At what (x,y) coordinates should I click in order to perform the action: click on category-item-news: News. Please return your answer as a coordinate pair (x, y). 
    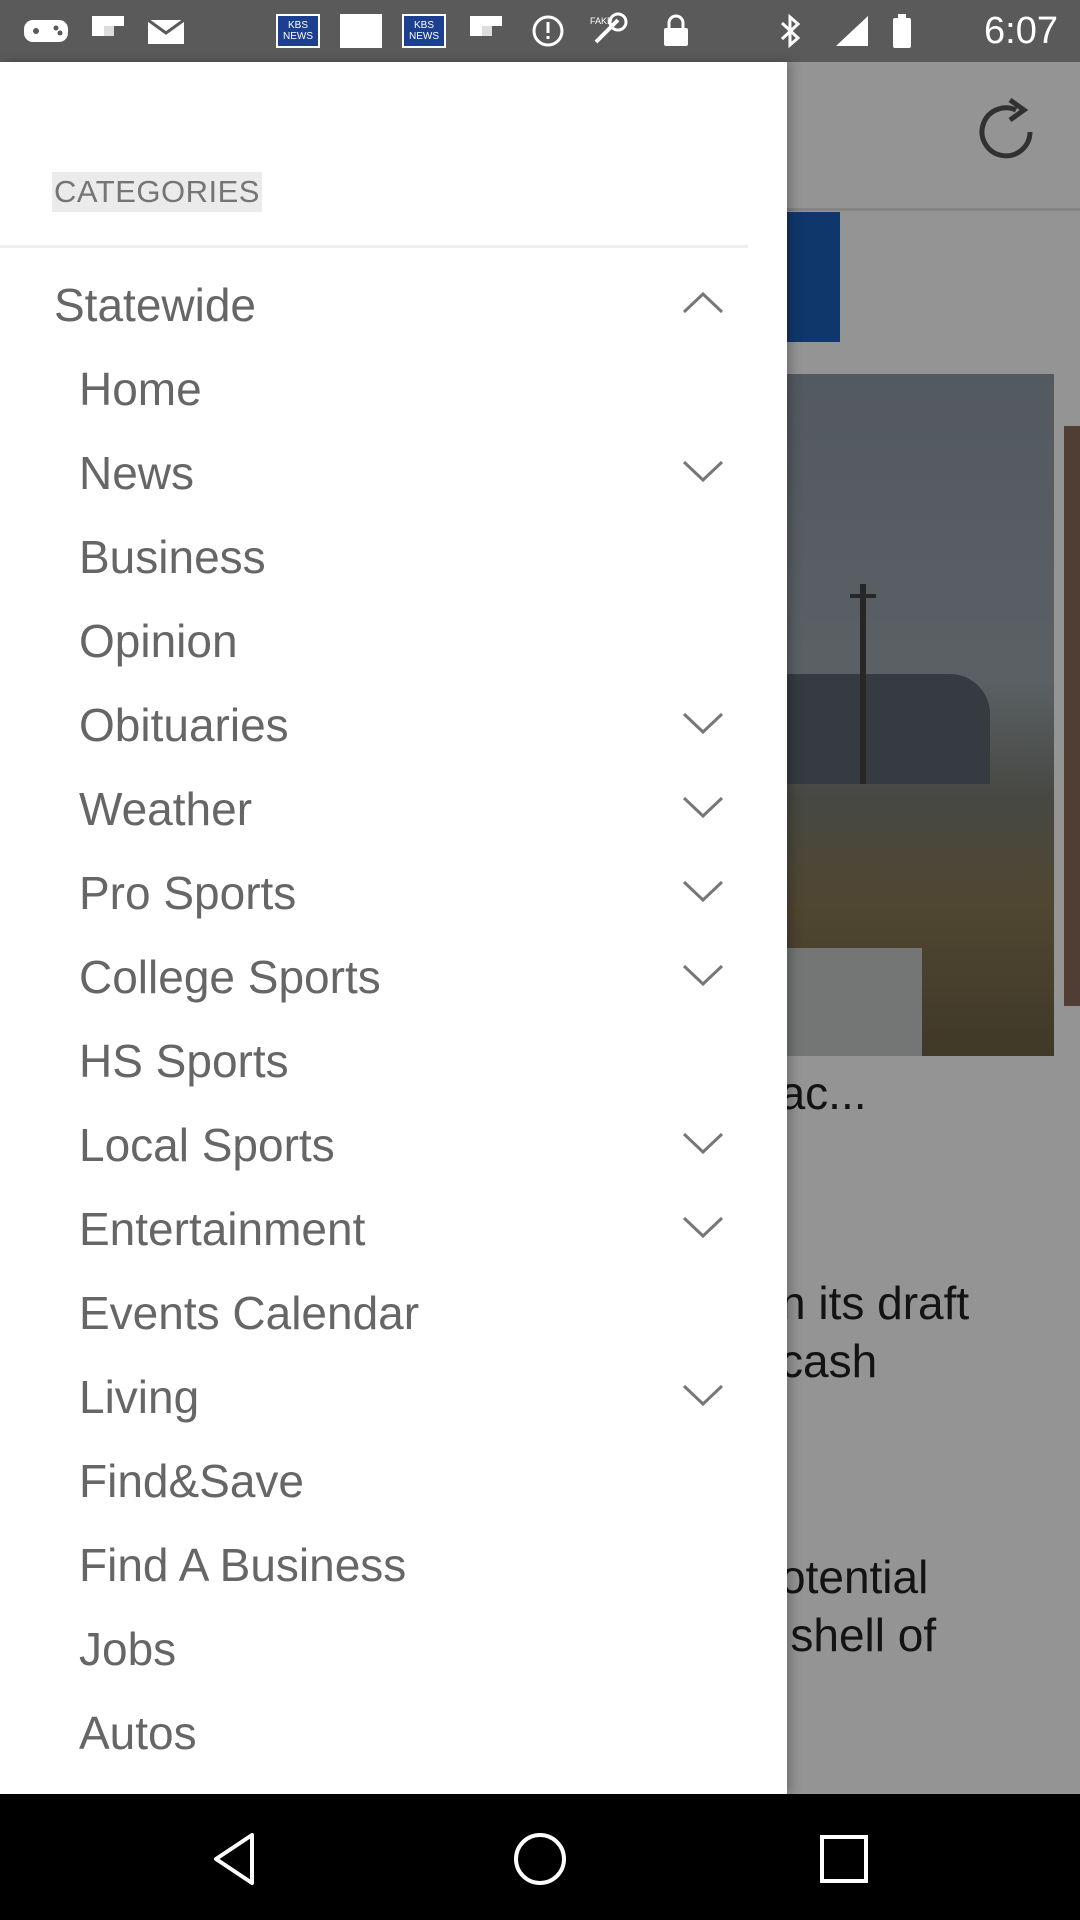
    Looking at the image, I should click on (374, 474).